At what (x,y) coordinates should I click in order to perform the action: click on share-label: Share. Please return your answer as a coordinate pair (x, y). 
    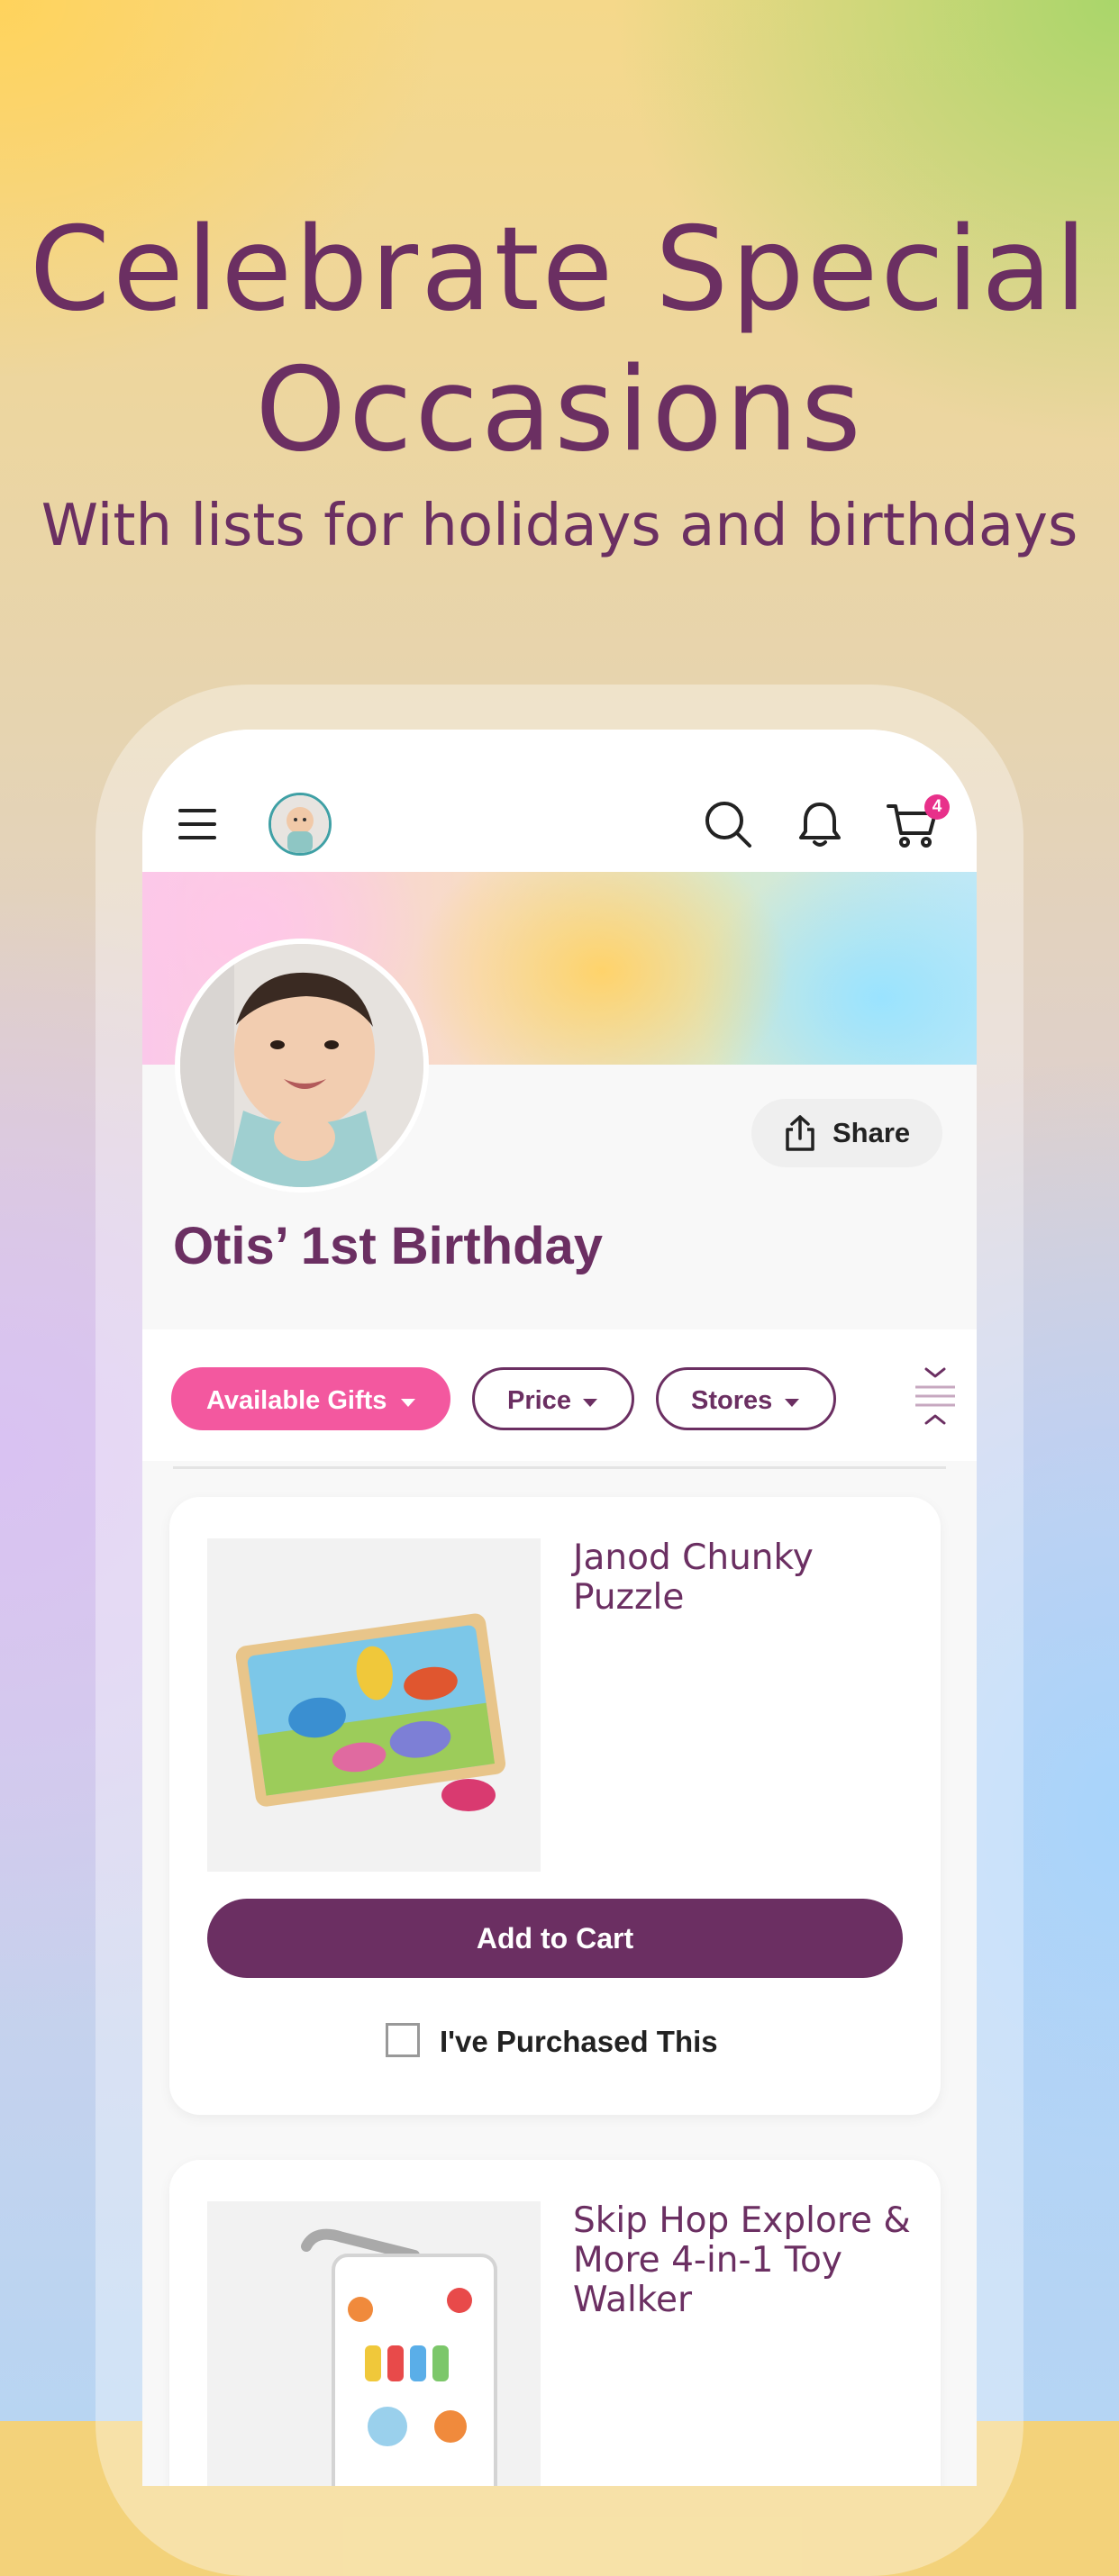
    Looking at the image, I should click on (872, 1133).